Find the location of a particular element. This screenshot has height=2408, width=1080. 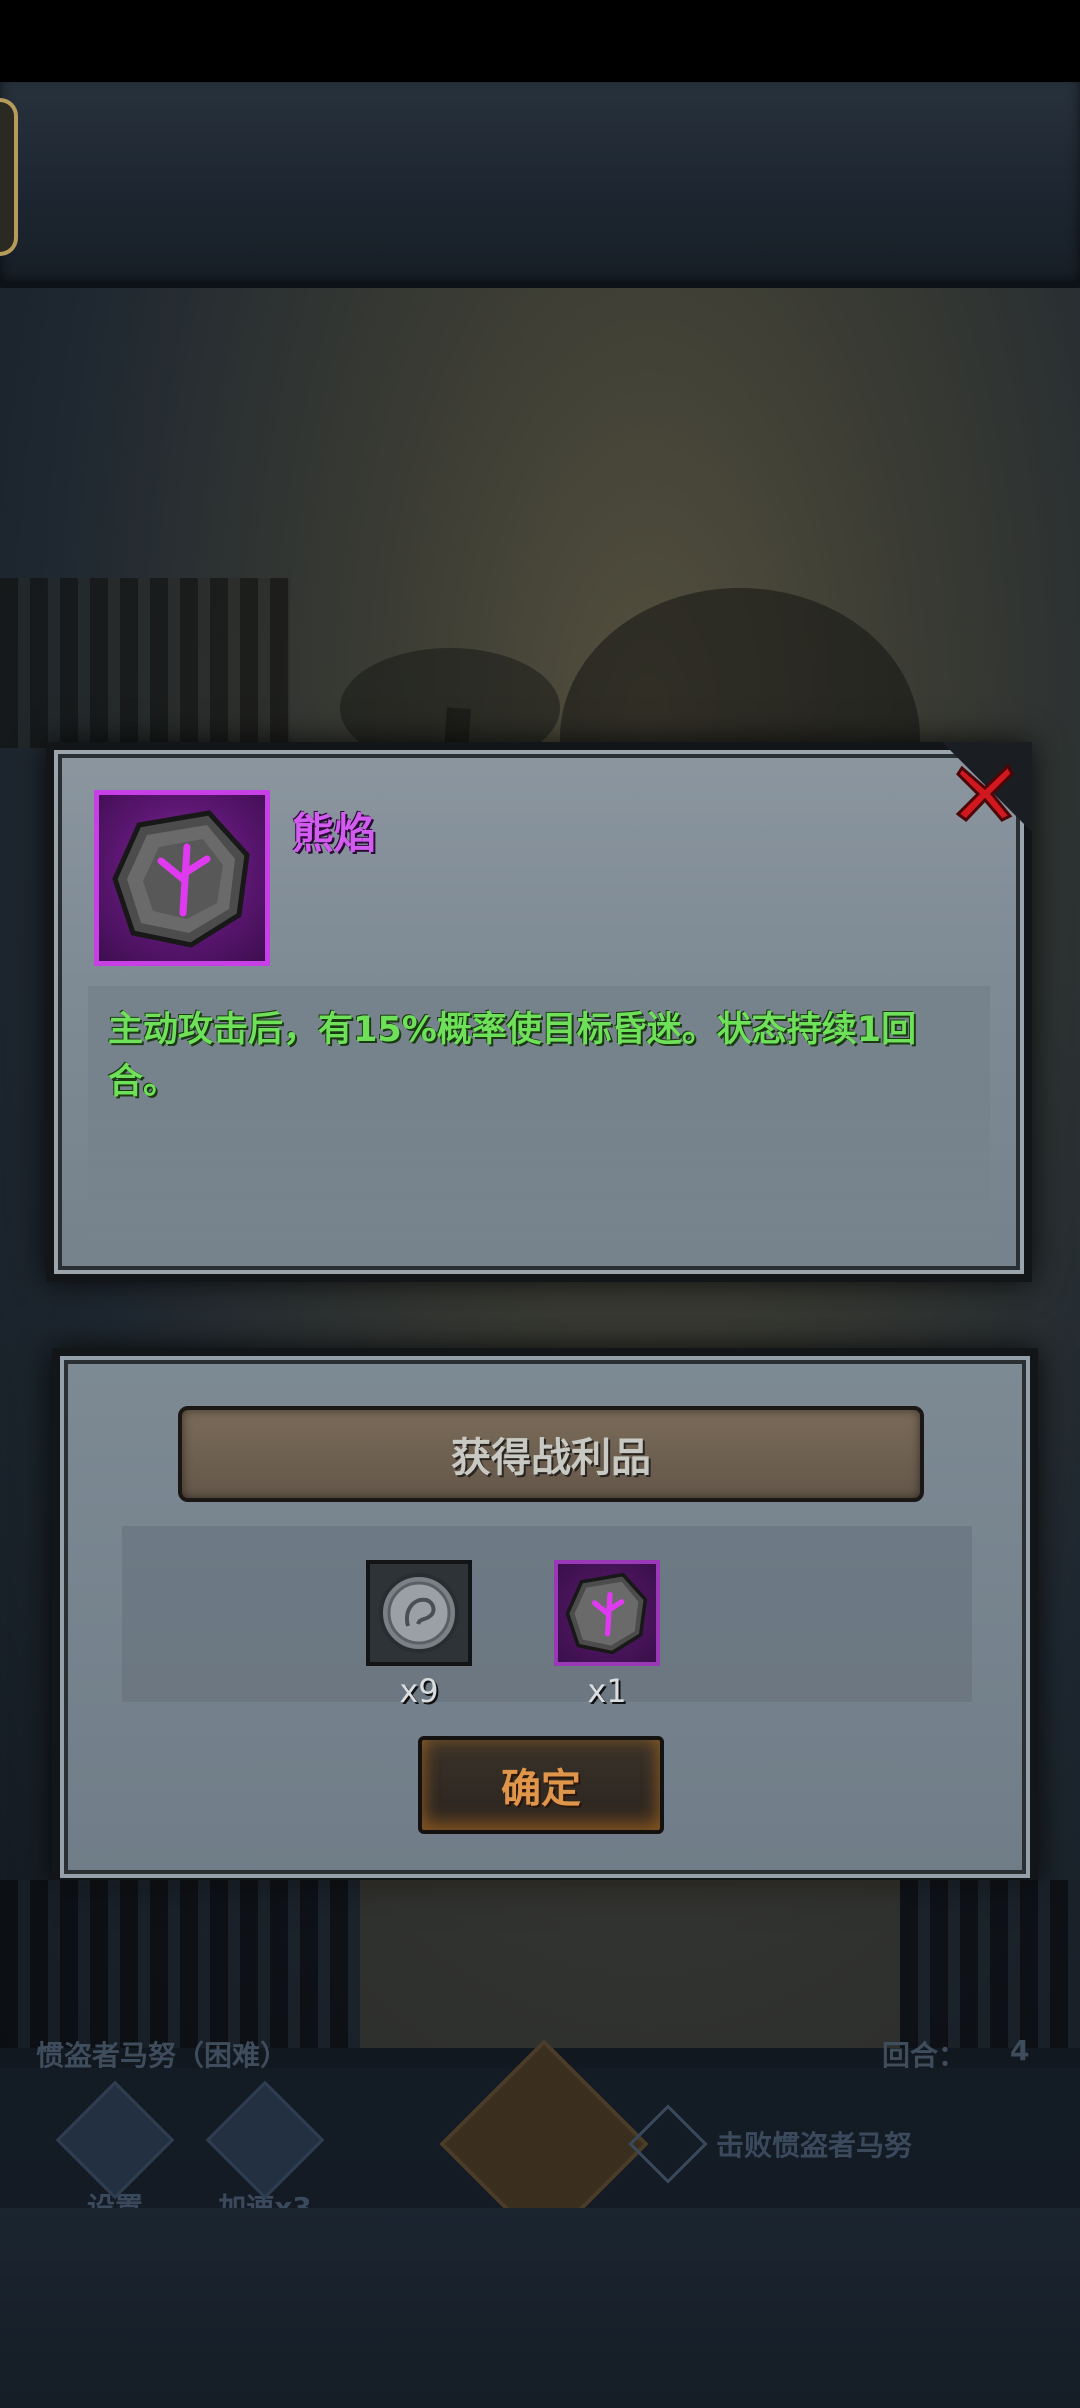

settings-button: 设置 is located at coordinates (115, 2153).